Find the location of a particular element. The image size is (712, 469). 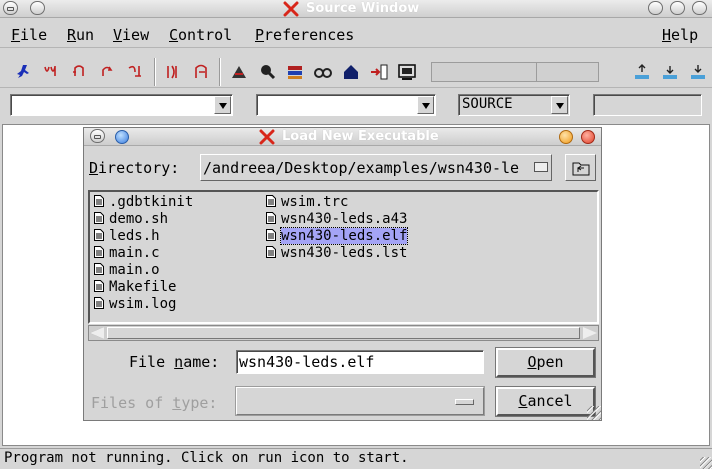

maximize-button is located at coordinates (677, 8).